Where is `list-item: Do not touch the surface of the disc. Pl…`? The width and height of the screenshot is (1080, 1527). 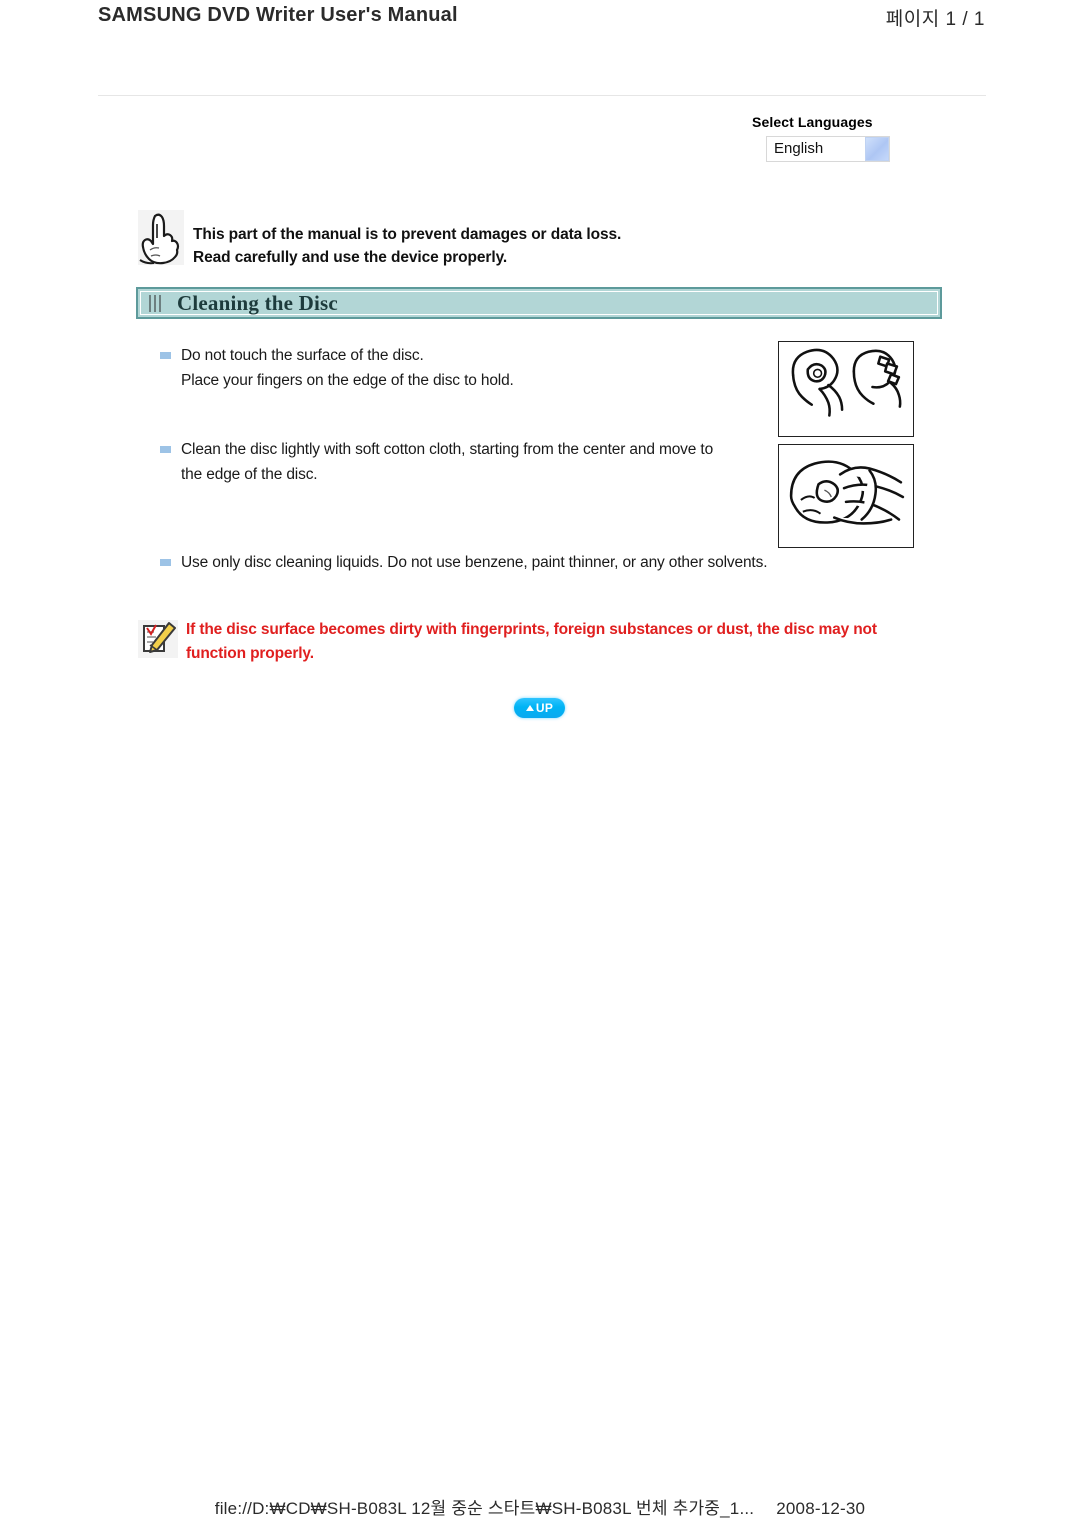 list-item: Do not touch the surface of the disc. Pl… is located at coordinates (460, 368).